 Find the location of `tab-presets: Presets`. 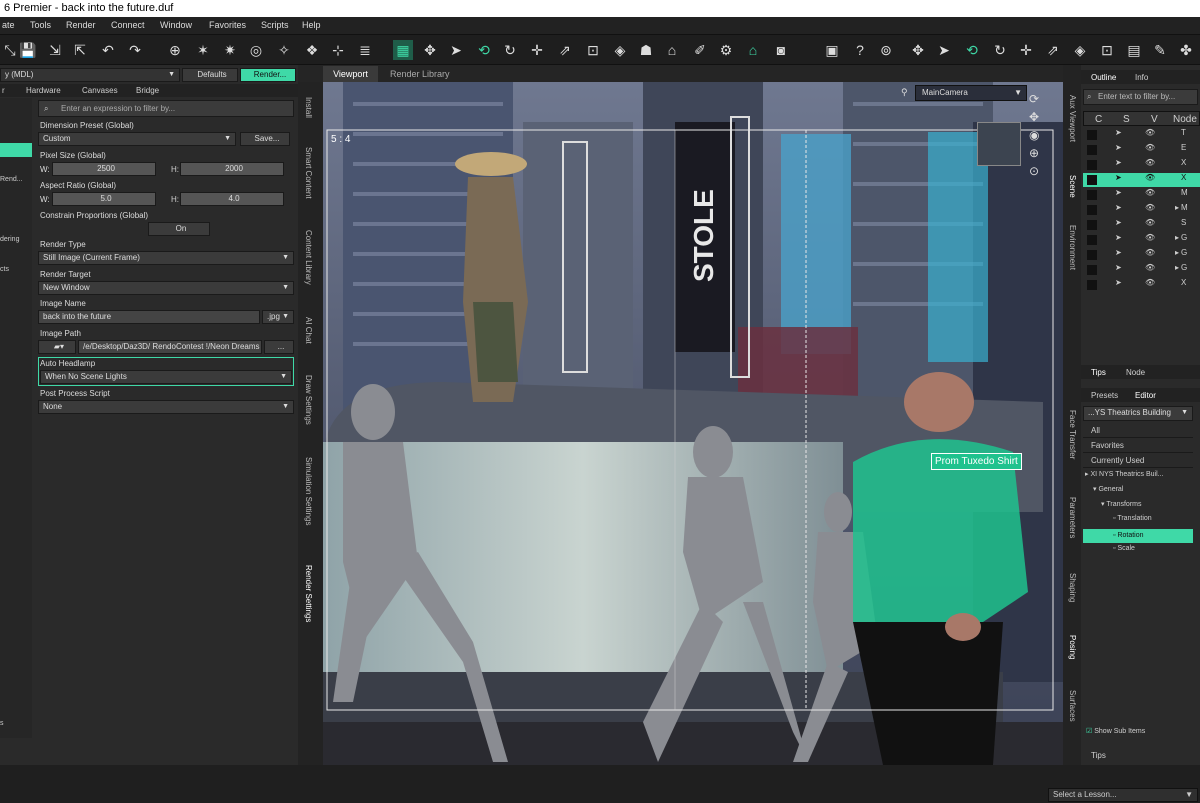

tab-presets: Presets is located at coordinates (1104, 395).